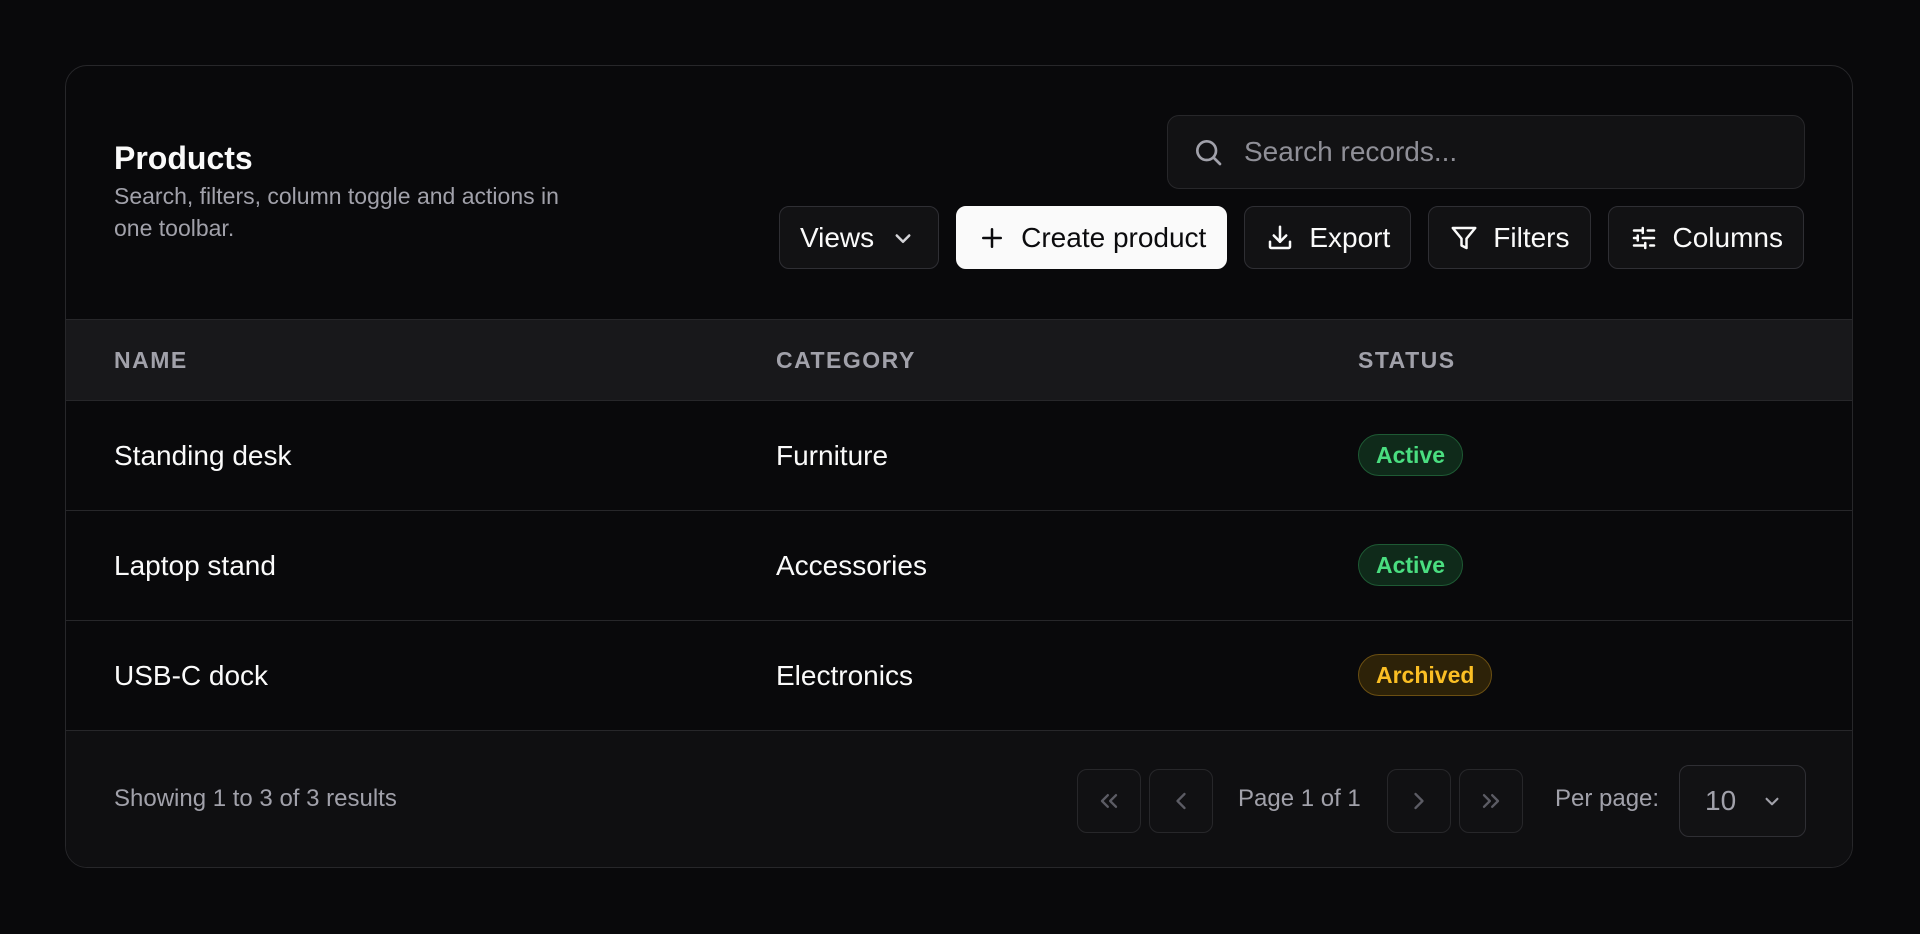 This screenshot has height=934, width=1920. Describe the element at coordinates (1350, 237) in the screenshot. I see `export-label: Export` at that location.